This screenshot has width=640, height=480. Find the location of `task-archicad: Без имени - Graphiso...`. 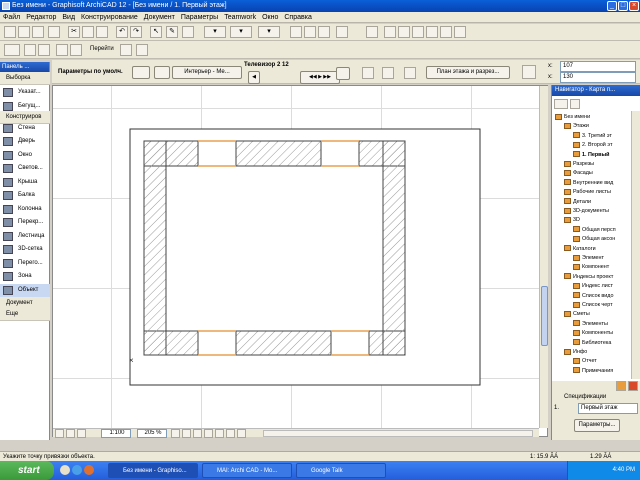

task-archicad: Без имени - Graphiso... is located at coordinates (153, 470).